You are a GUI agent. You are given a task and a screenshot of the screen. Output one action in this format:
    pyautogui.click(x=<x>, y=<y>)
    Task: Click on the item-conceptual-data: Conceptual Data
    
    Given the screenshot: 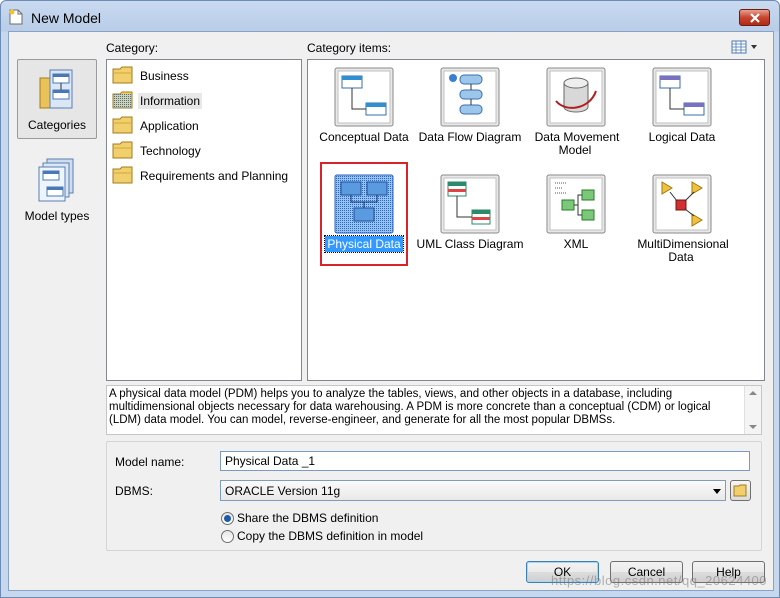 What is the action you would take?
    pyautogui.click(x=364, y=117)
    